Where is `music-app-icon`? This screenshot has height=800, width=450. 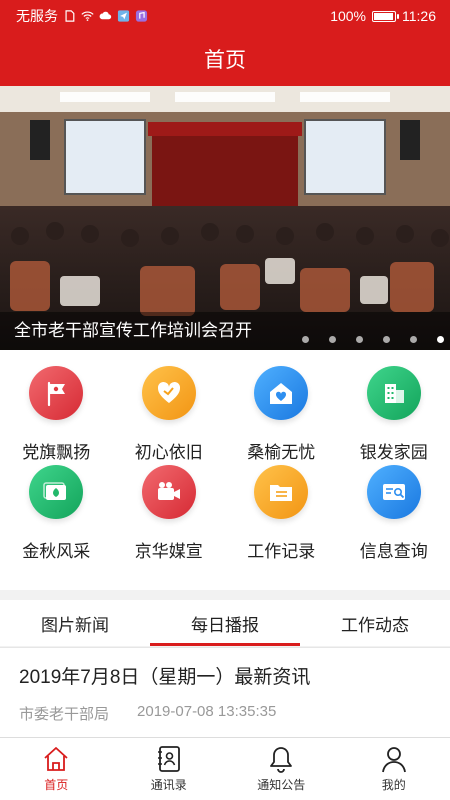 music-app-icon is located at coordinates (141, 16).